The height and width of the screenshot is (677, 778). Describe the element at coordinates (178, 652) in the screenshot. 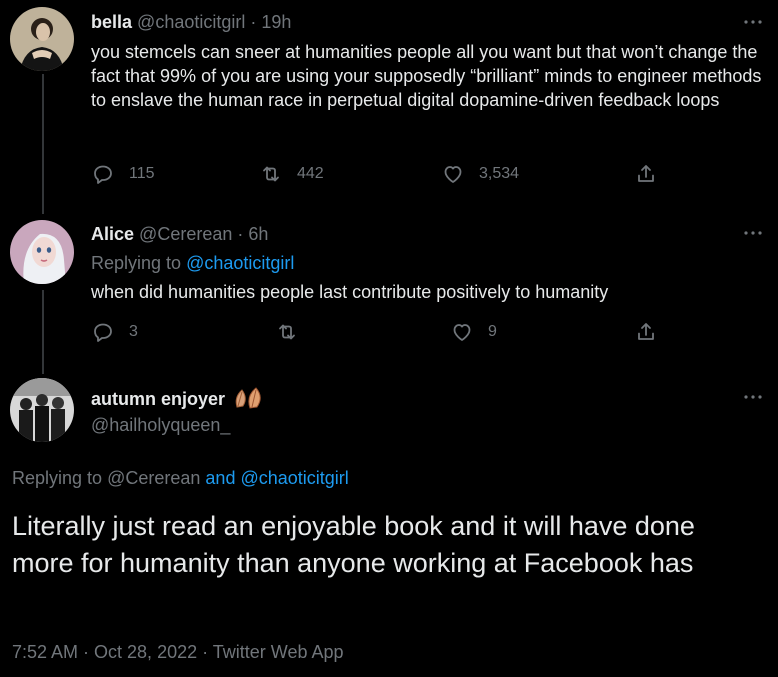

I see `tweet-meta: 7:52 AM · Oct 28, 2022 · Twitter Web App` at that location.